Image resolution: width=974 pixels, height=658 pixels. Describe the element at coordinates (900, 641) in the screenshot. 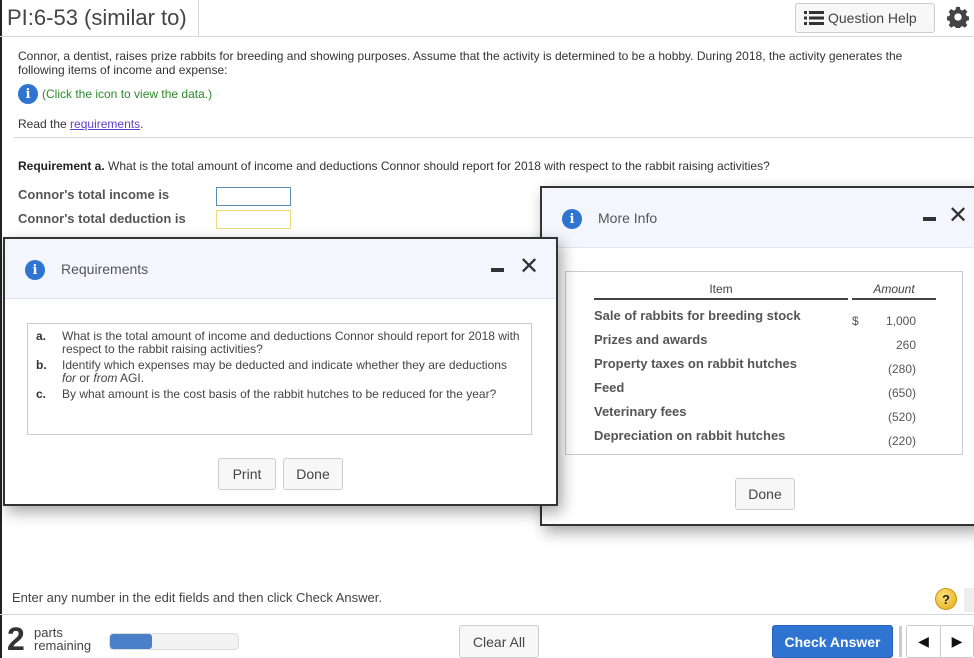

I see `nav-separator` at that location.